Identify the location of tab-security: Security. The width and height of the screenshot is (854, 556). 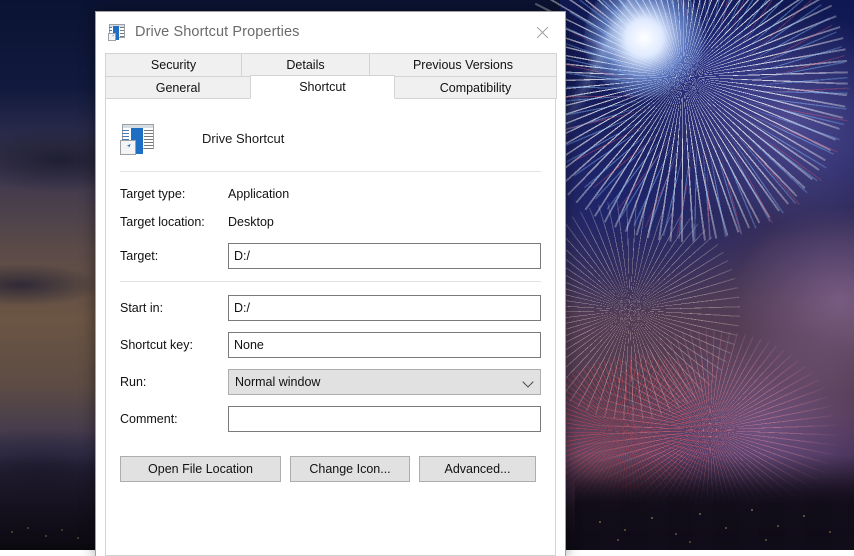
(173, 64).